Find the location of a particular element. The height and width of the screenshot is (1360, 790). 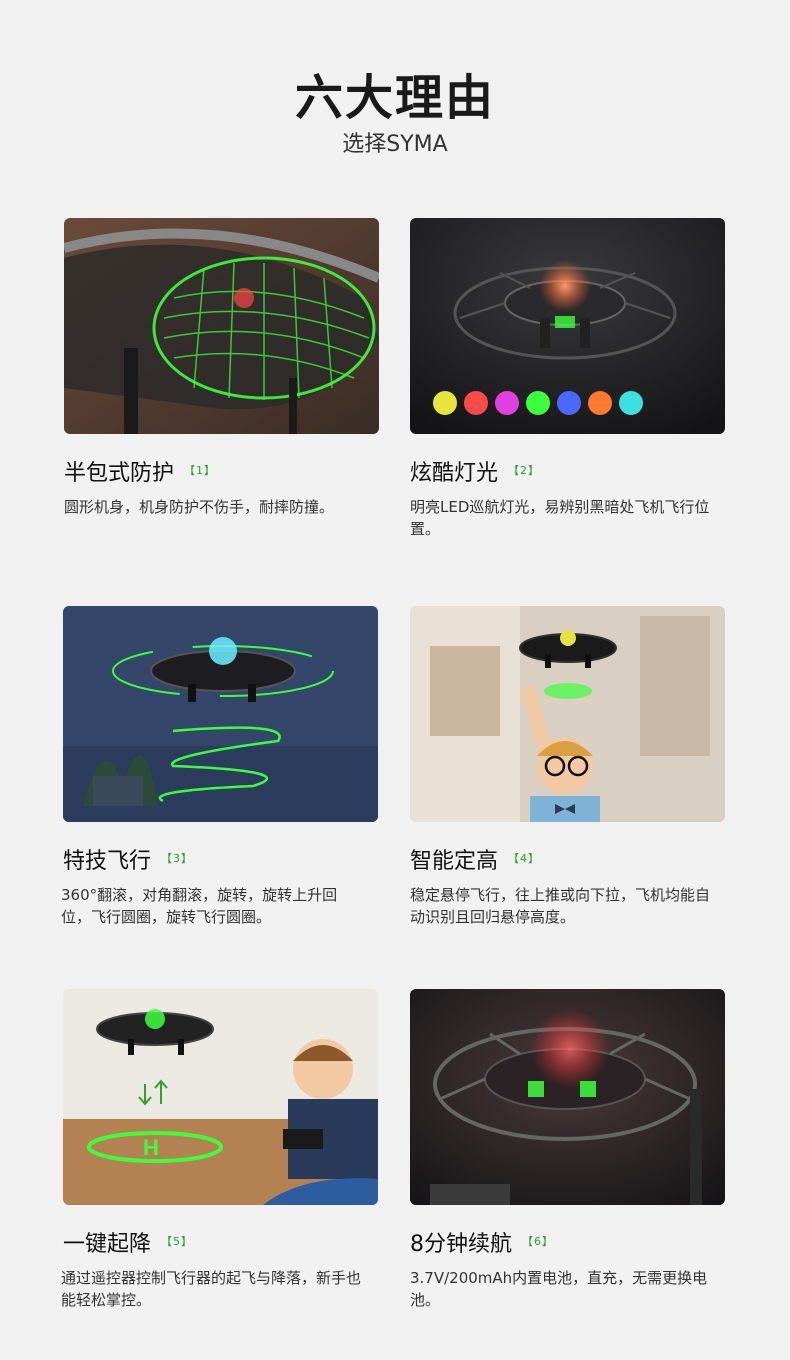

feature-title: 炫酷灯光 【2】 is located at coordinates (475, 473).